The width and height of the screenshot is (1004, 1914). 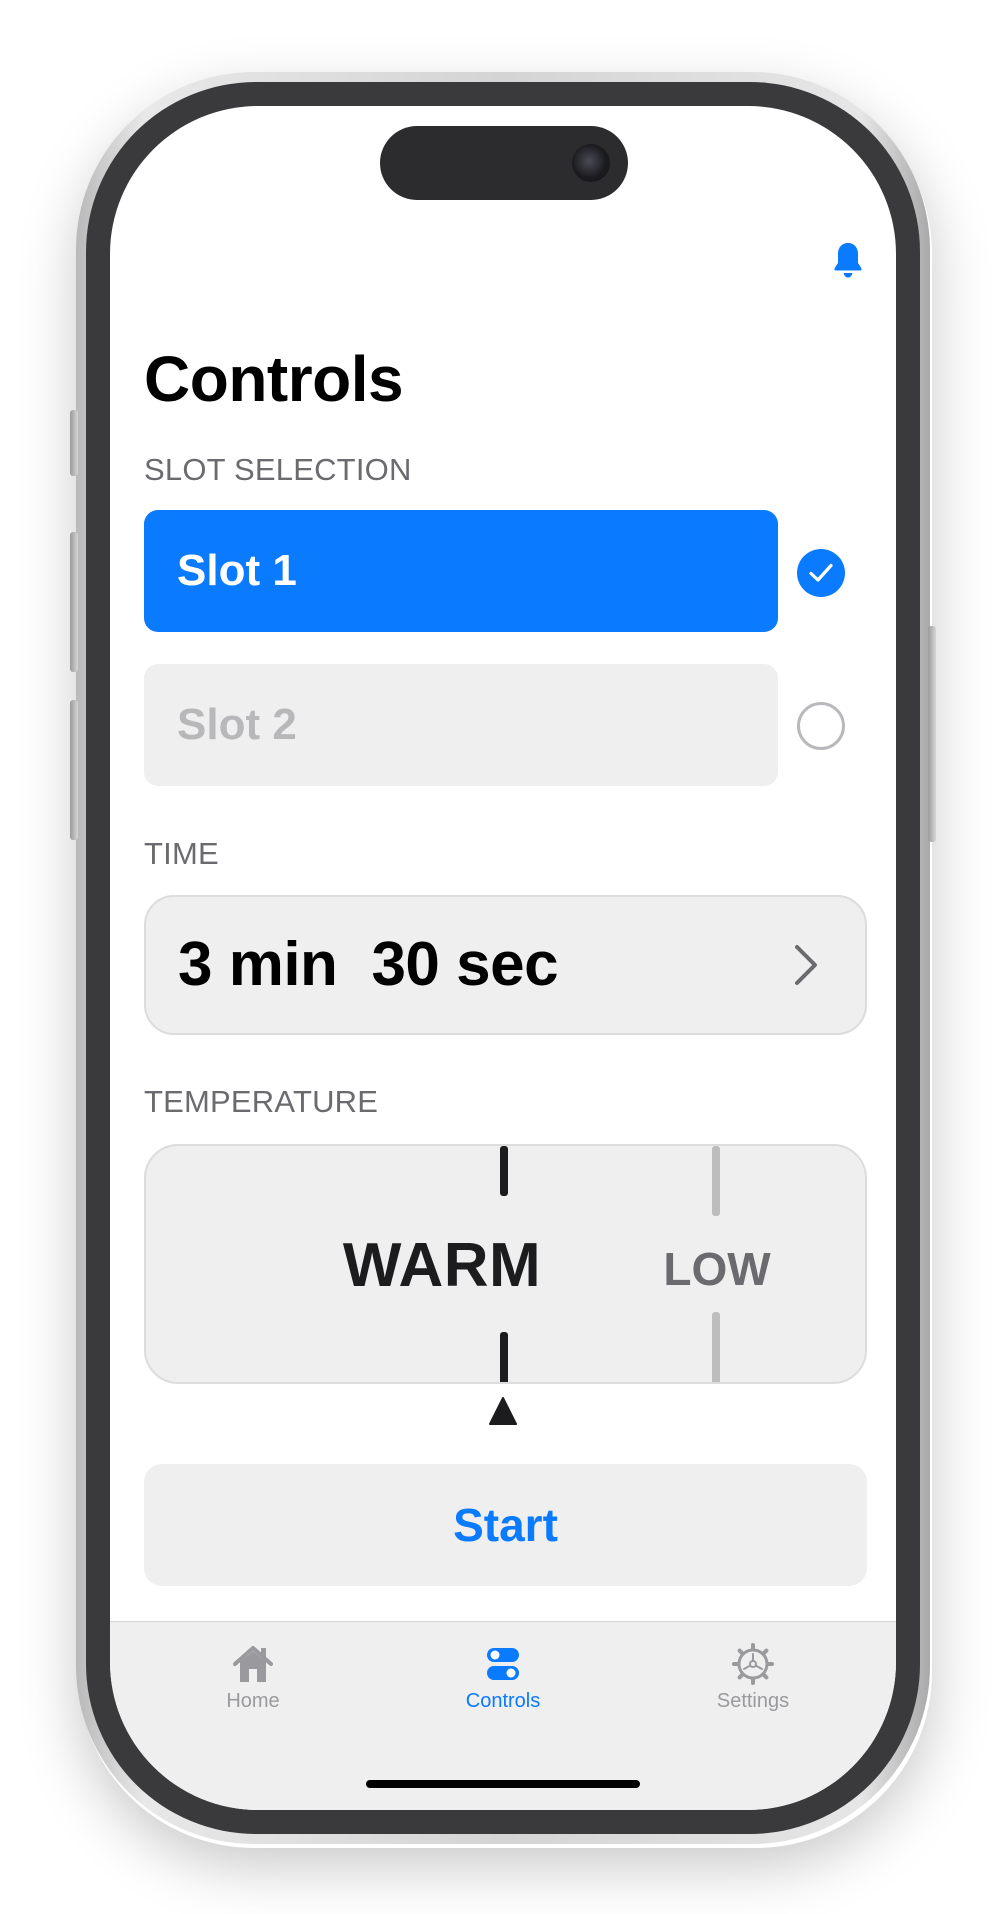 I want to click on checkmark-icon, so click(x=821, y=572).